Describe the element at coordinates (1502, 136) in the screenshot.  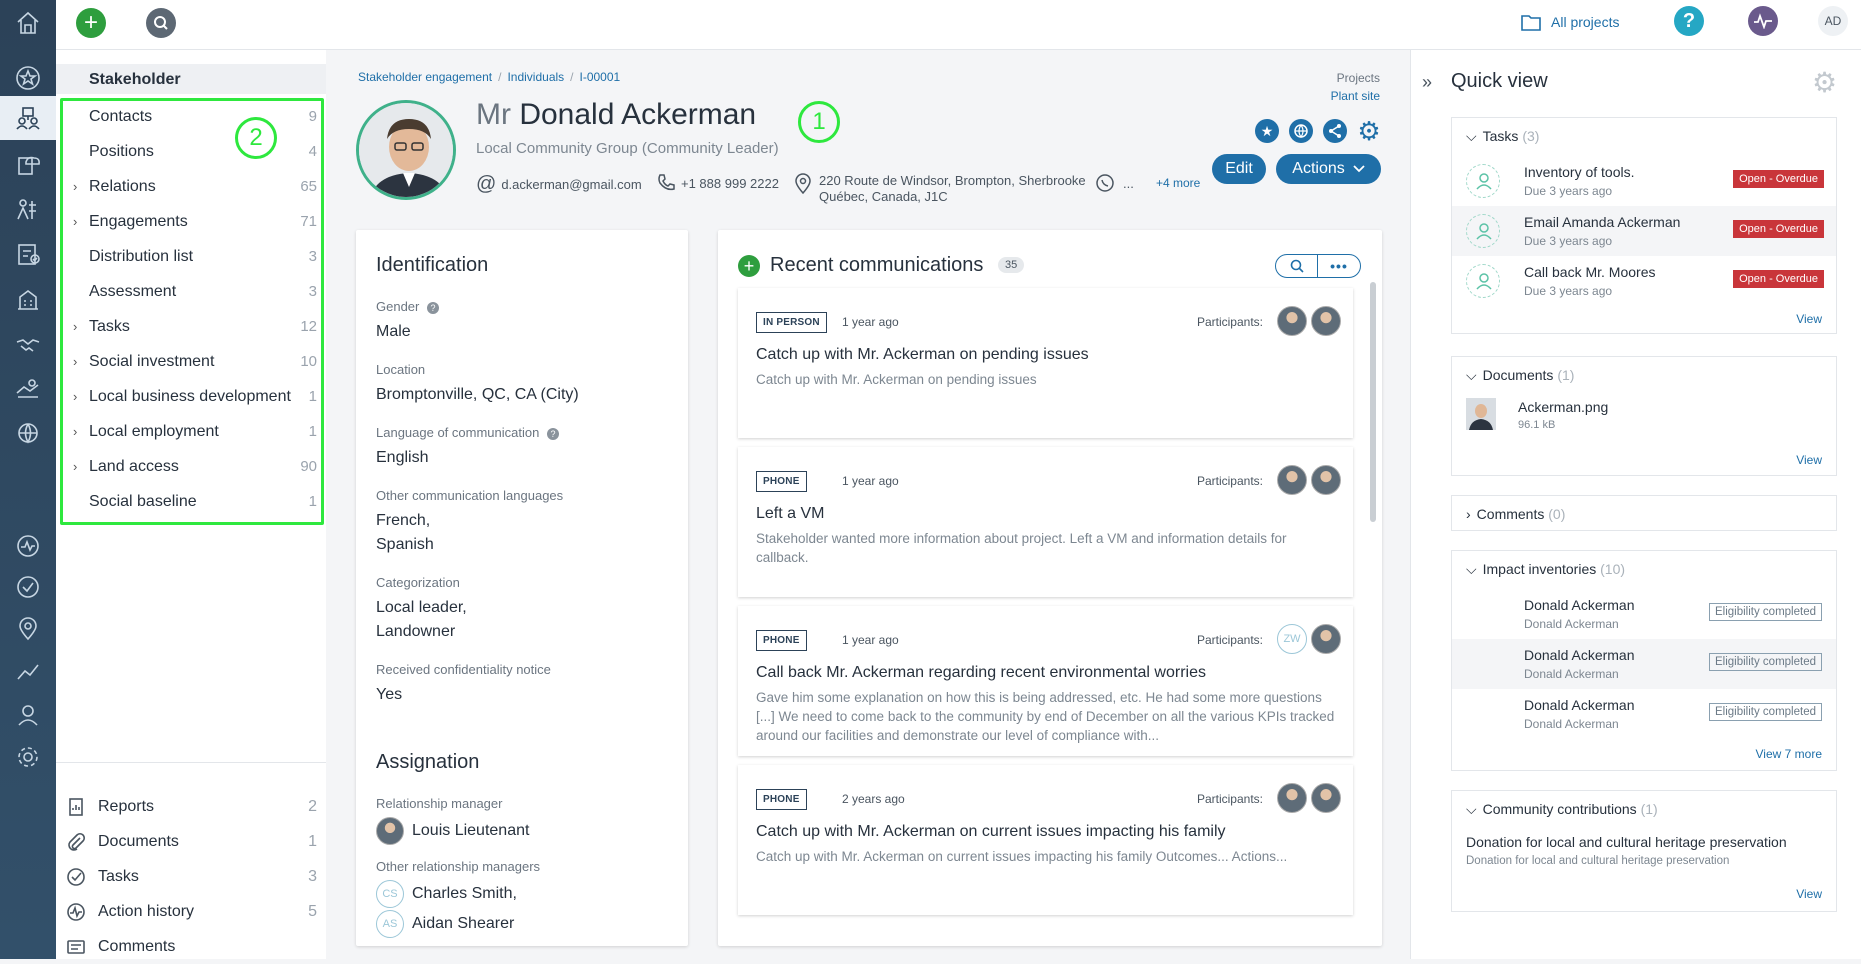
I see `qv-tasks-header: ⌵ Tasks (3)` at that location.